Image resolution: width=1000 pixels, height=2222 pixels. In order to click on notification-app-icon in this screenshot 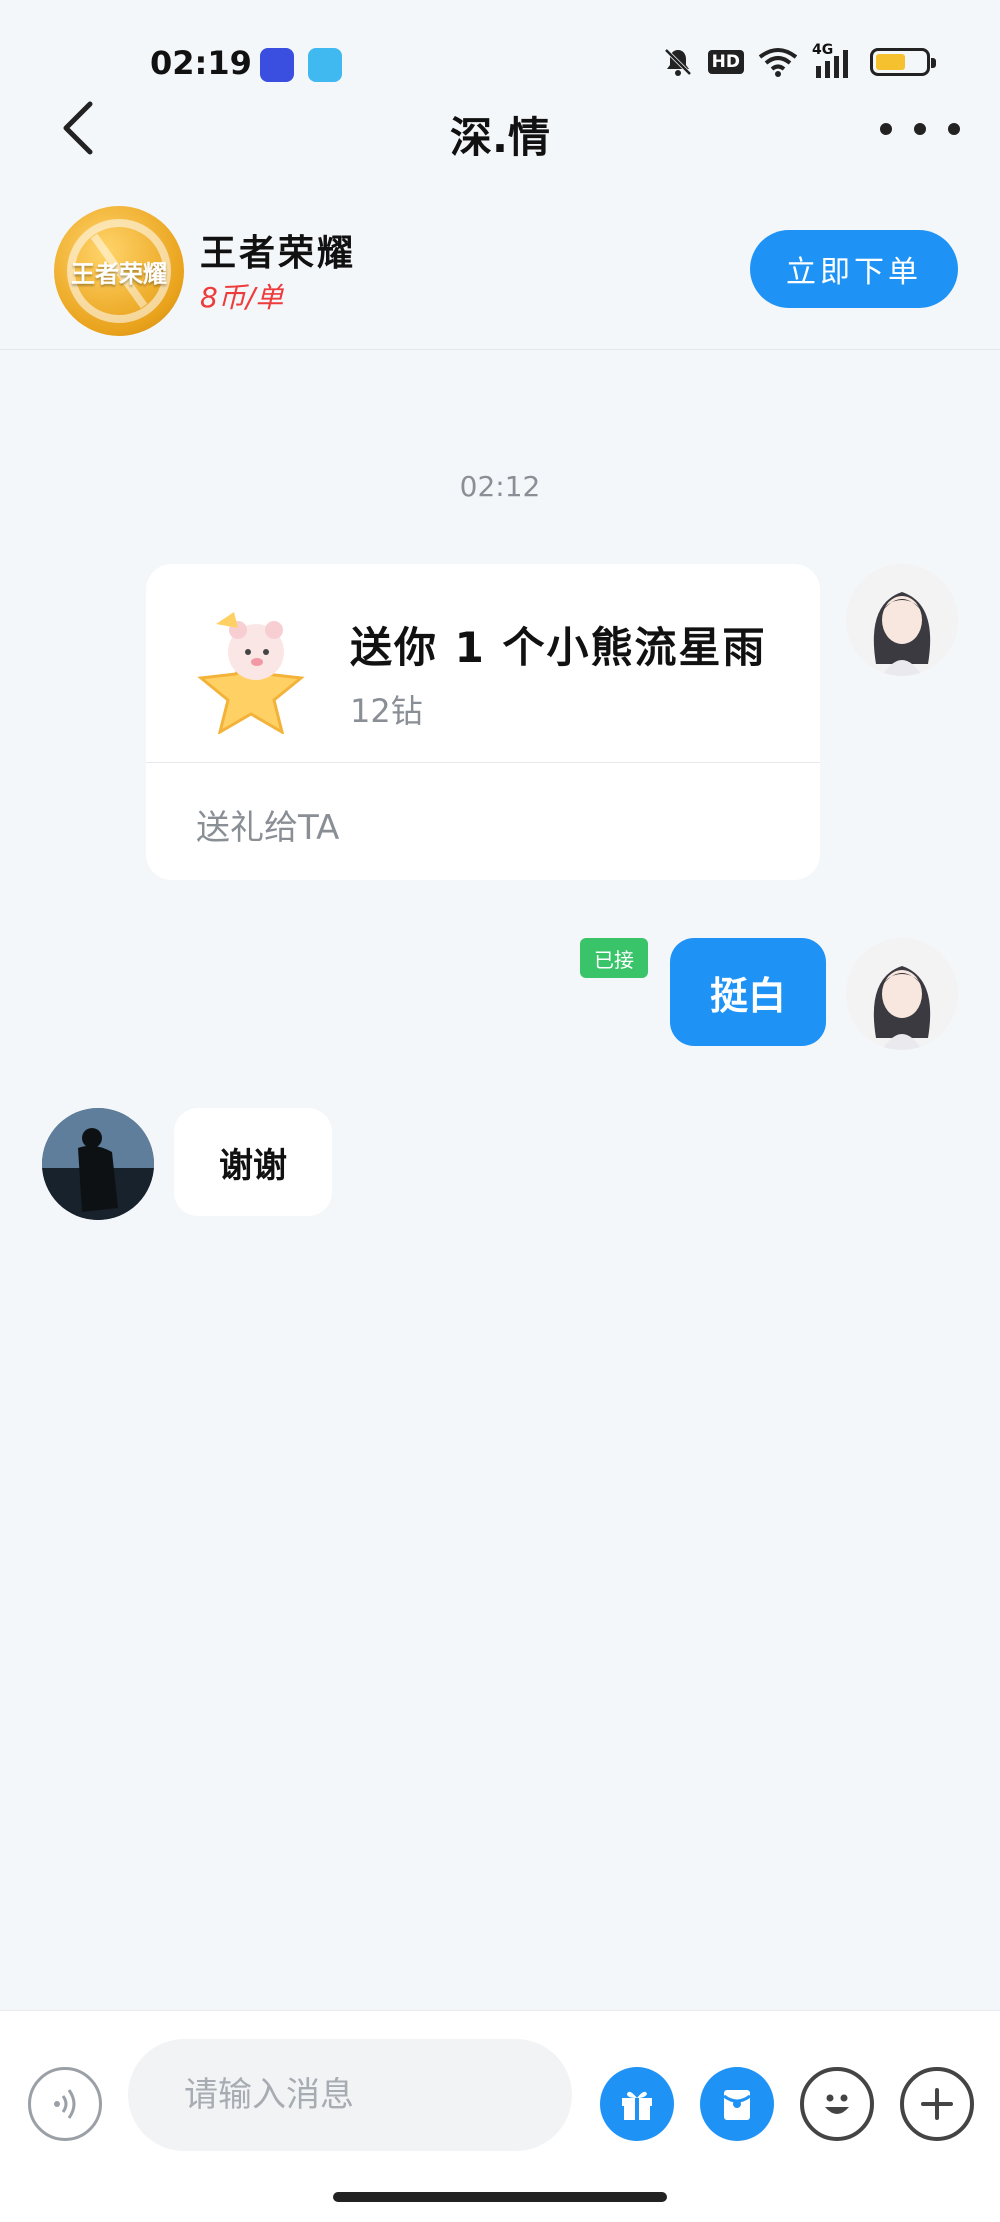, I will do `click(277, 65)`.